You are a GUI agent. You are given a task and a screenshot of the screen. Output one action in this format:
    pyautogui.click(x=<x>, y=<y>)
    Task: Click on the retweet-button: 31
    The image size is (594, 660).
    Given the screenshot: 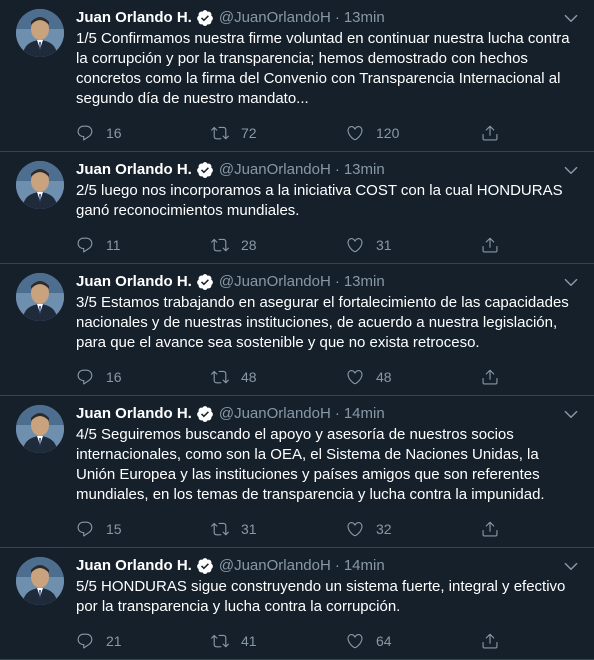 What is the action you would take?
    pyautogui.click(x=278, y=529)
    